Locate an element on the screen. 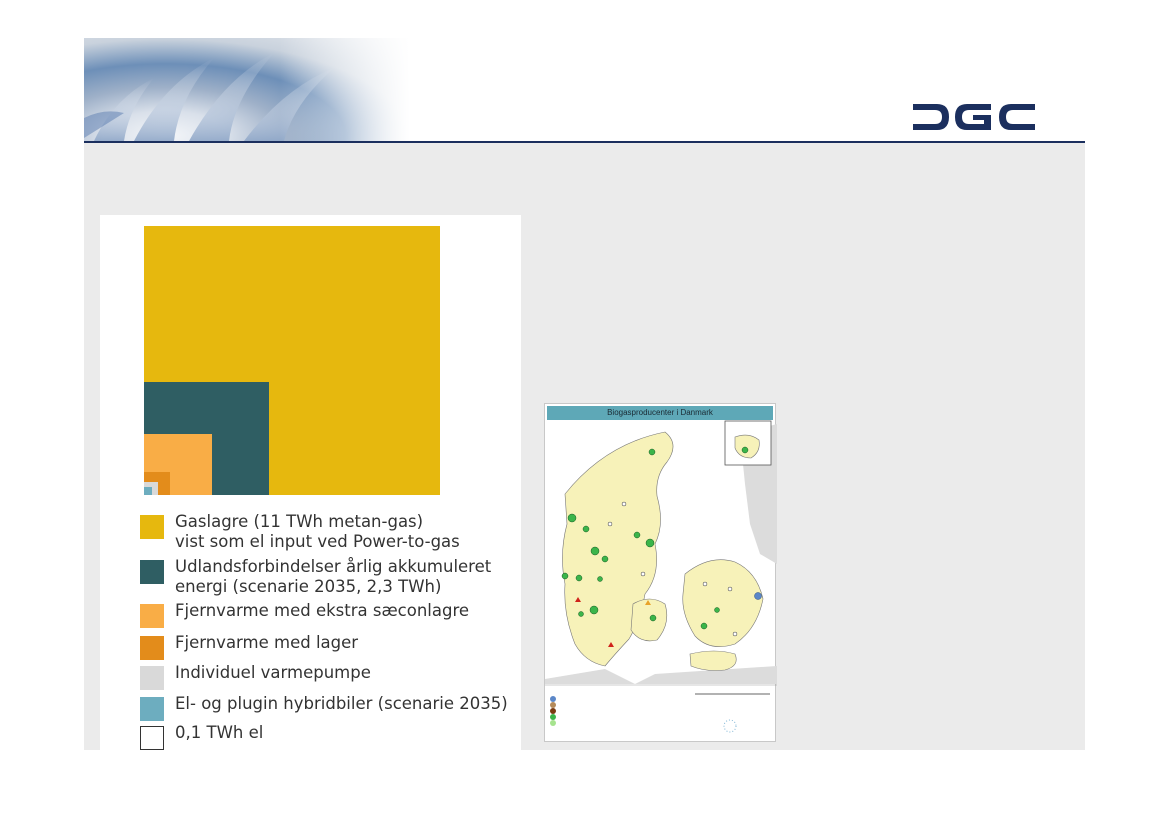  dgc-logo is located at coordinates (974, 117).